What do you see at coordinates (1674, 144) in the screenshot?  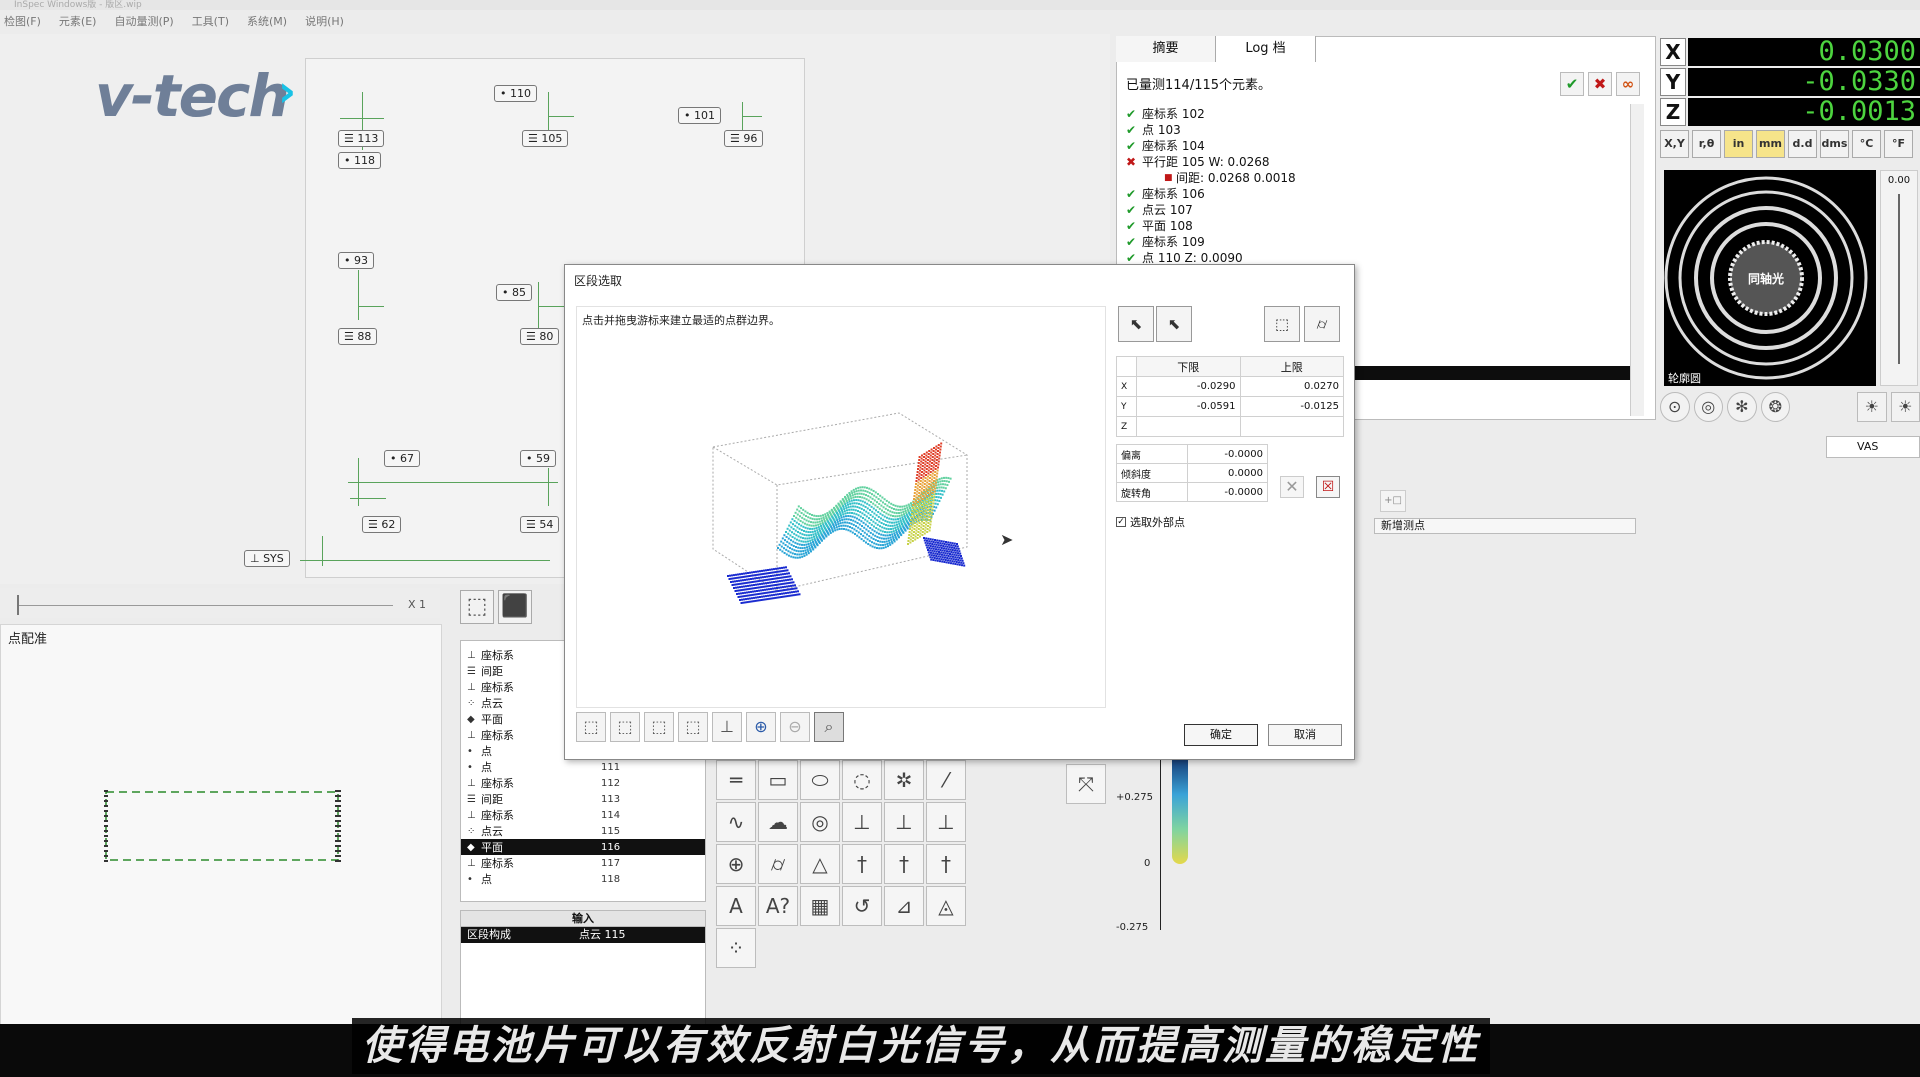 I see `xy-unit-button: X,Y` at bounding box center [1674, 144].